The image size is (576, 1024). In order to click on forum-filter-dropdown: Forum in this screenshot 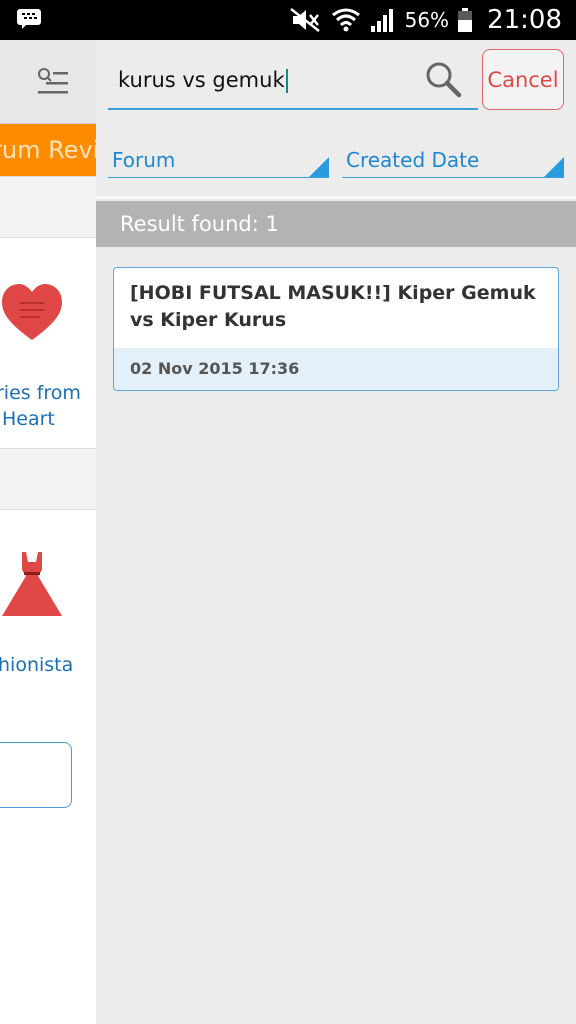, I will do `click(218, 163)`.